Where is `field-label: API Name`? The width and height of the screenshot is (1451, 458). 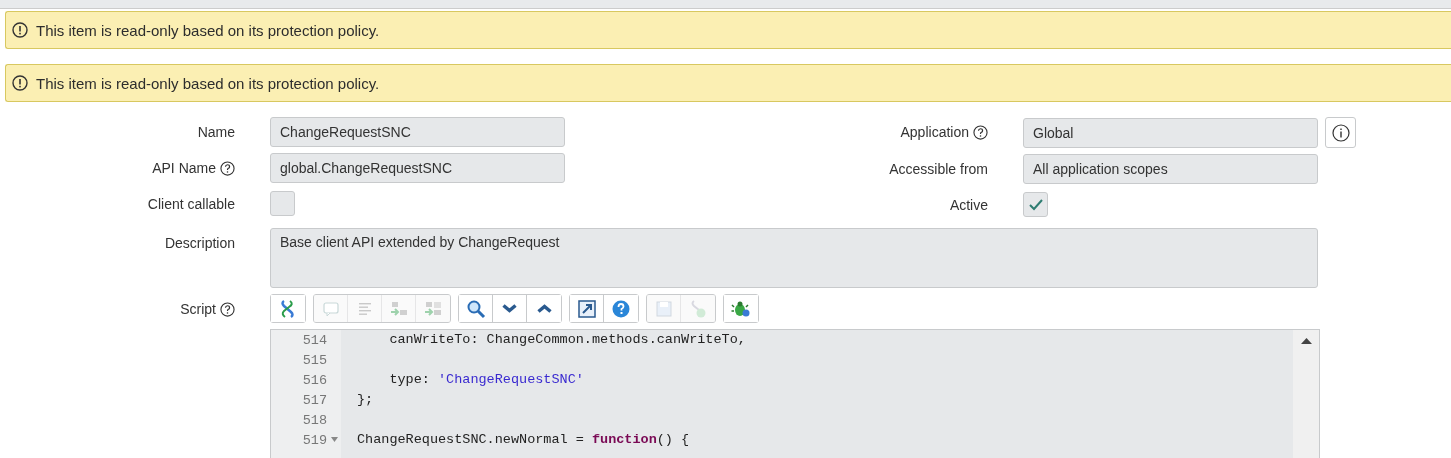 field-label: API Name is located at coordinates (184, 168).